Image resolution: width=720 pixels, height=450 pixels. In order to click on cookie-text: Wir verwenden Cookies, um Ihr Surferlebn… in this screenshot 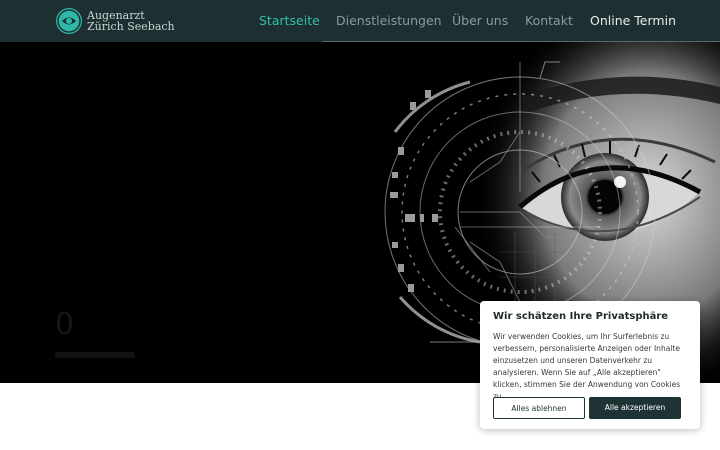, I will do `click(587, 366)`.